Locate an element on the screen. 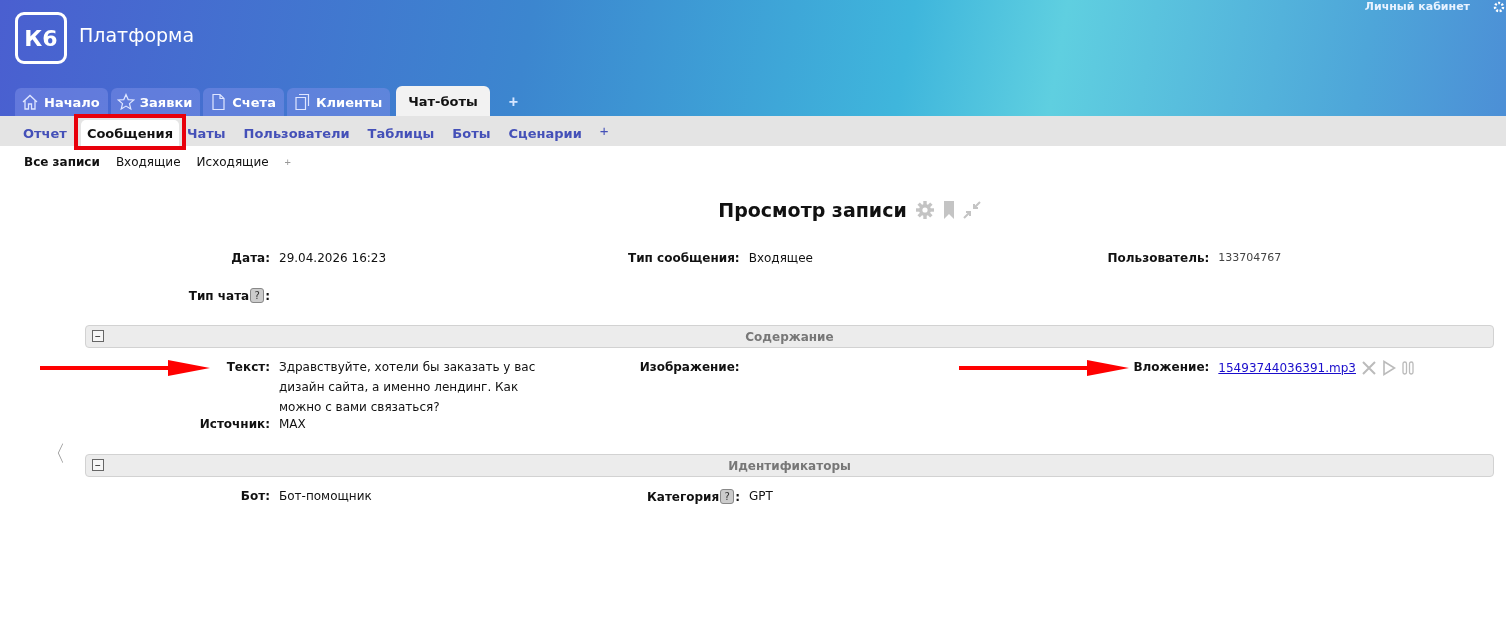 This screenshot has height=620, width=1506. subtab: Боты is located at coordinates (471, 133).